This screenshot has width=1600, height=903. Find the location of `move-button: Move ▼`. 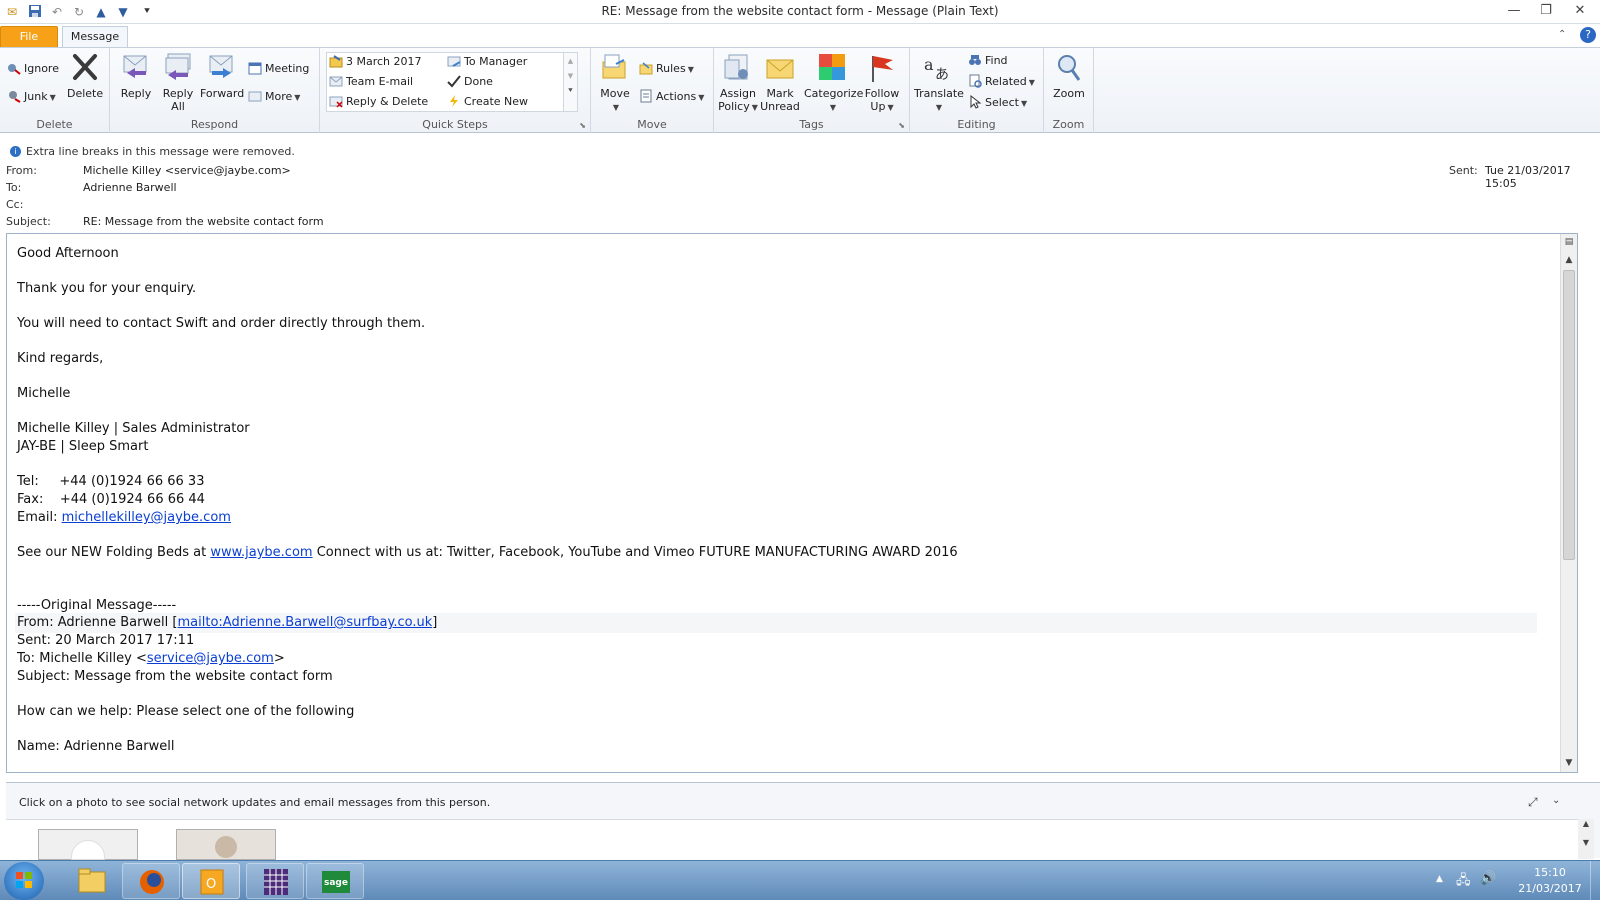

move-button: Move ▼ is located at coordinates (615, 82).